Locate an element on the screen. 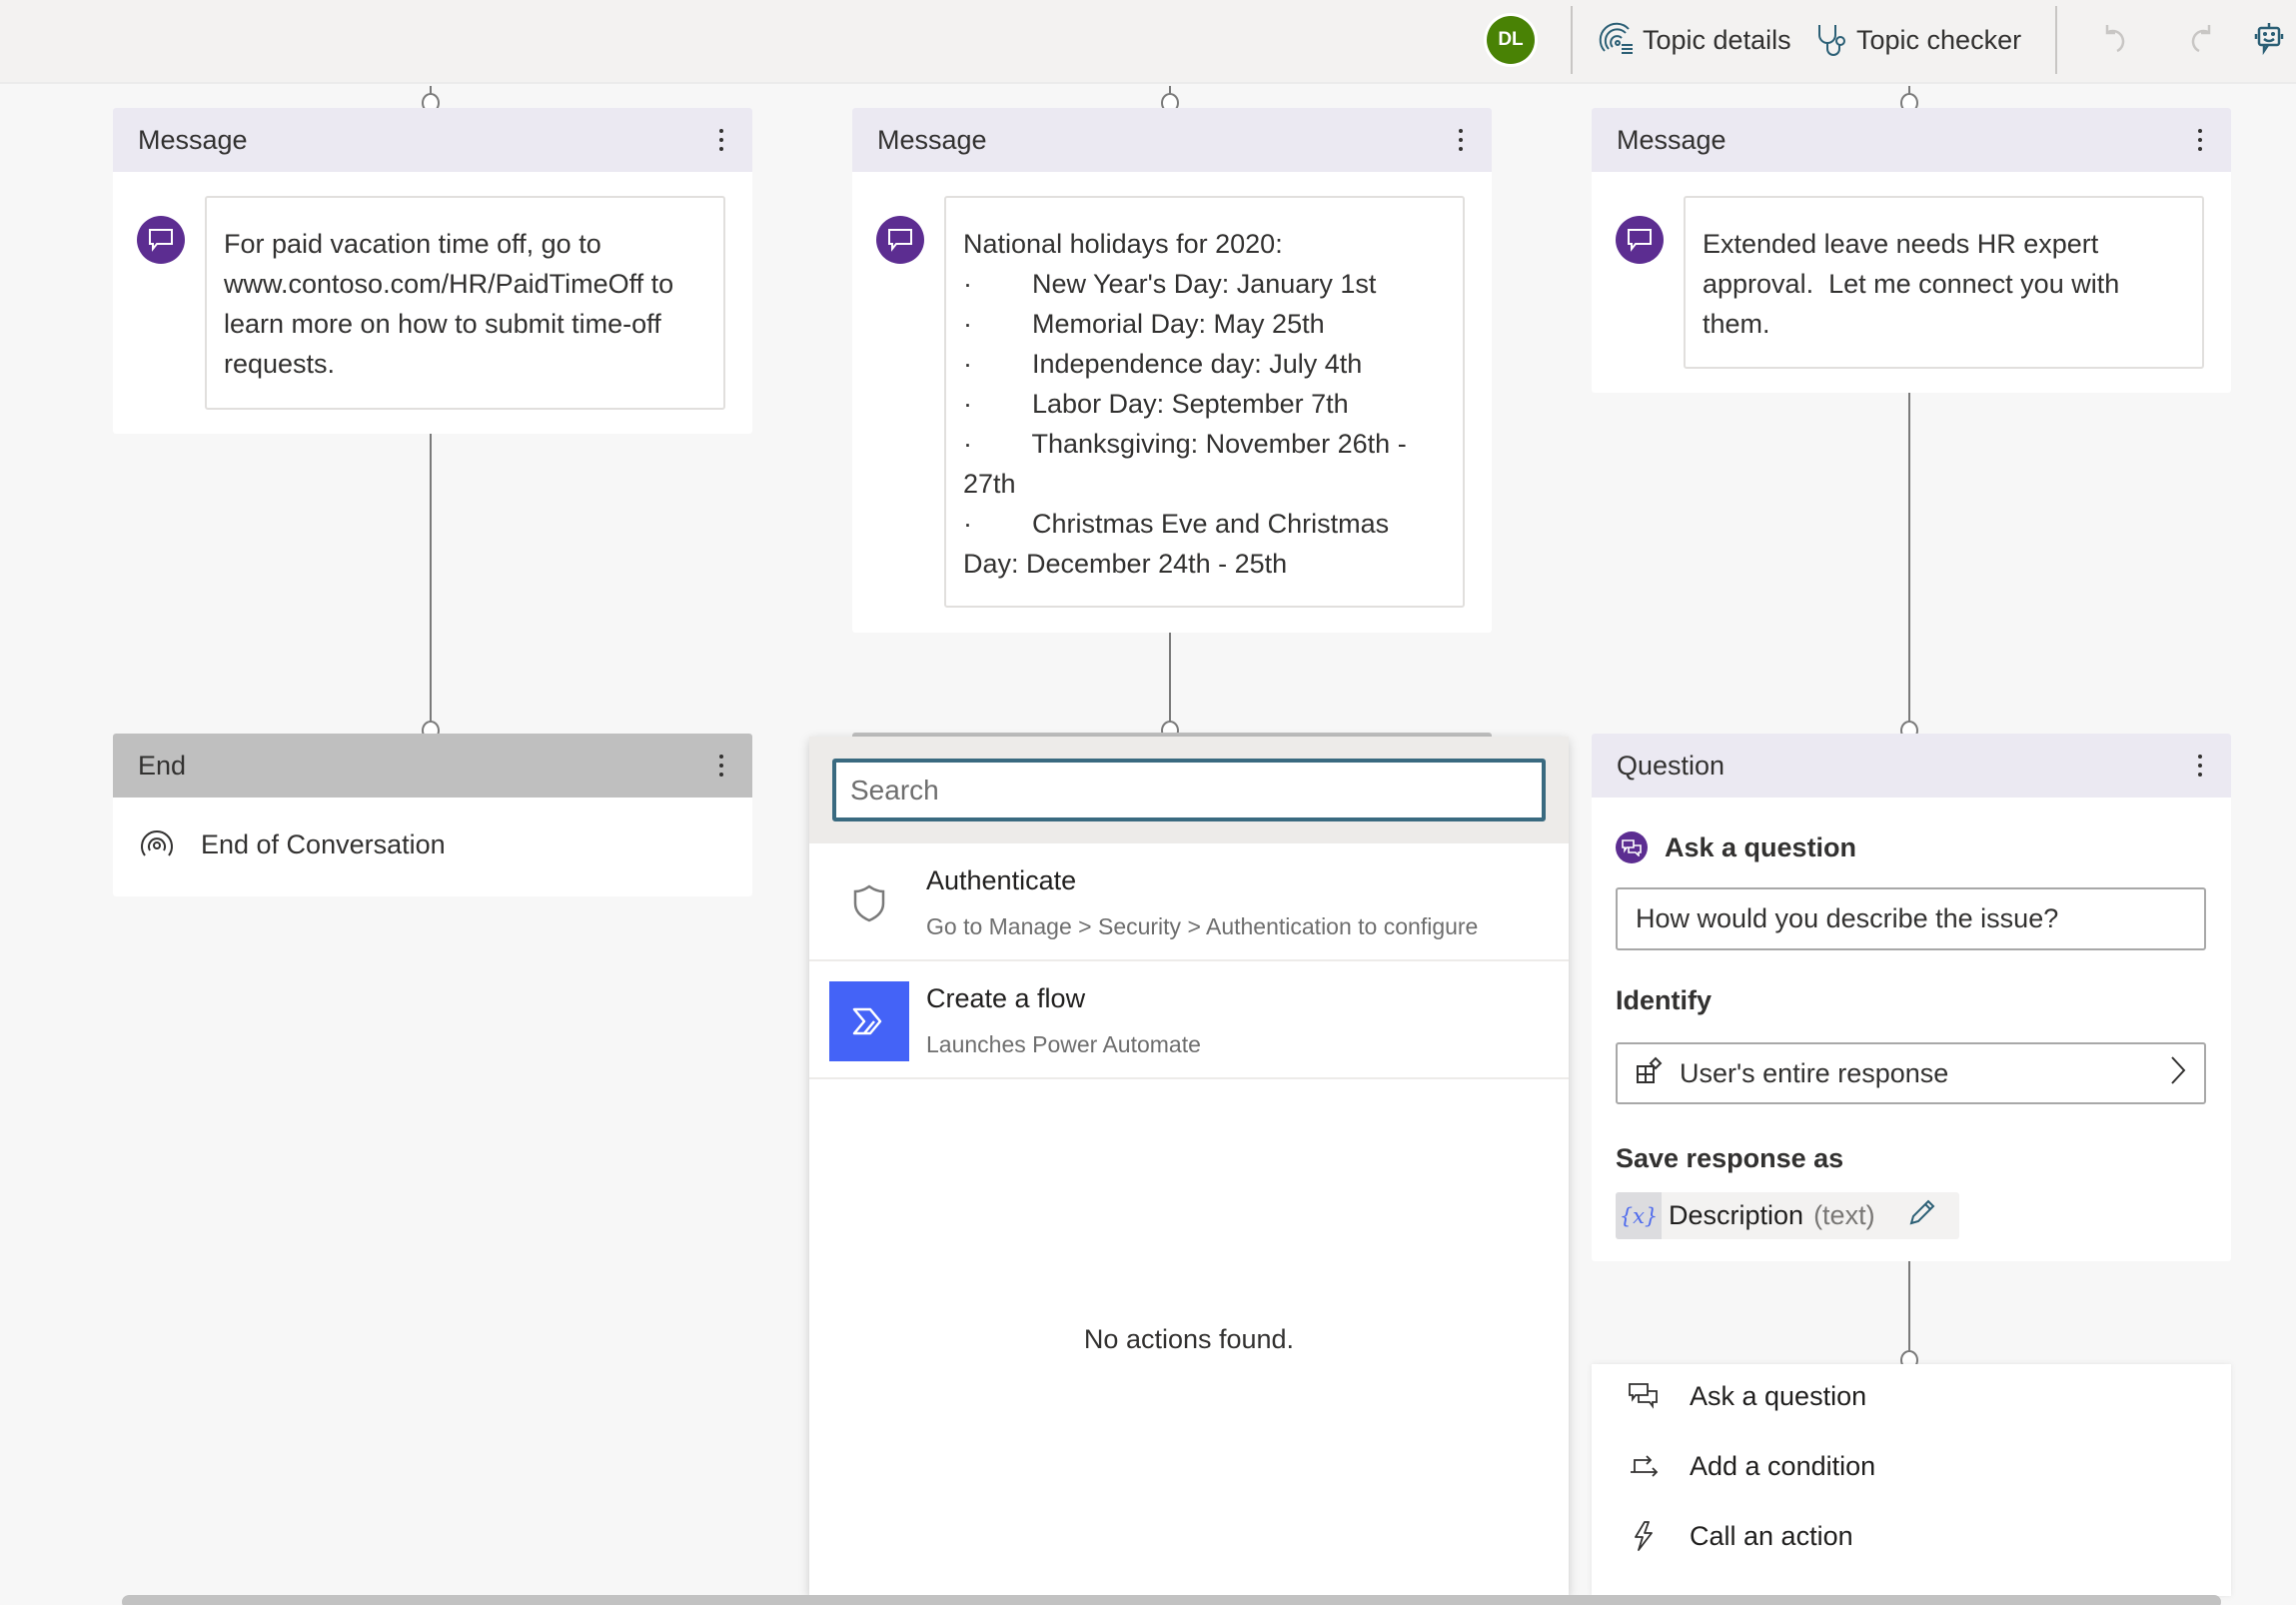  undo-icon is located at coordinates (2118, 40).